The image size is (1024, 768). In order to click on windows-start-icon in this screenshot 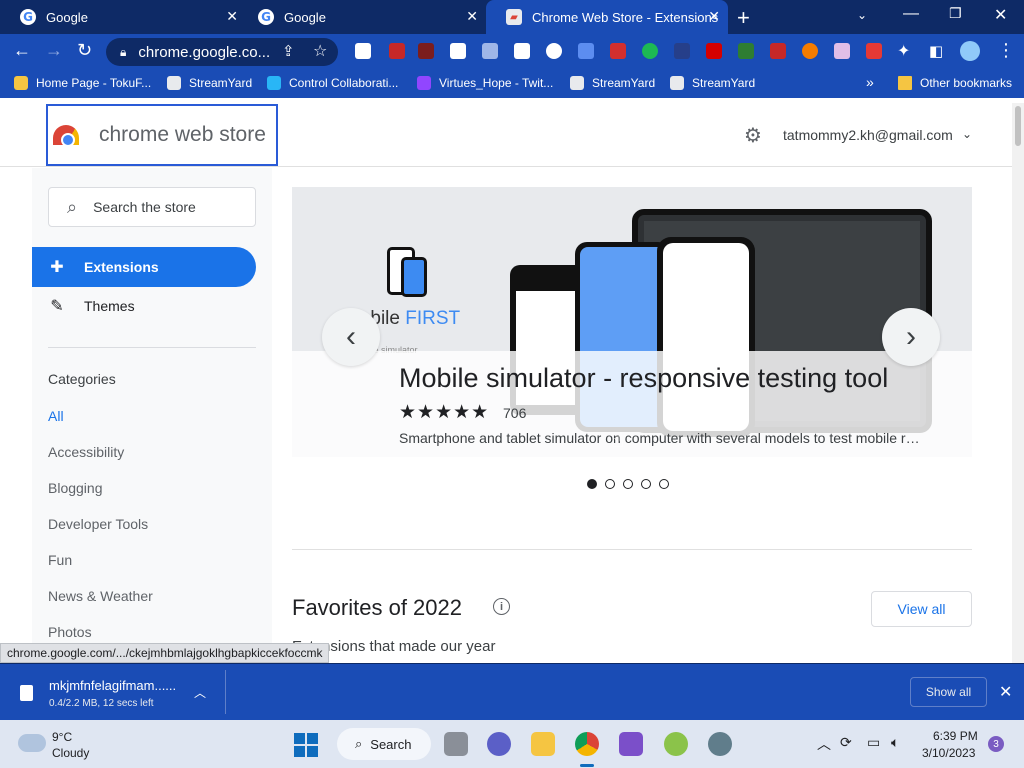, I will do `click(306, 745)`.